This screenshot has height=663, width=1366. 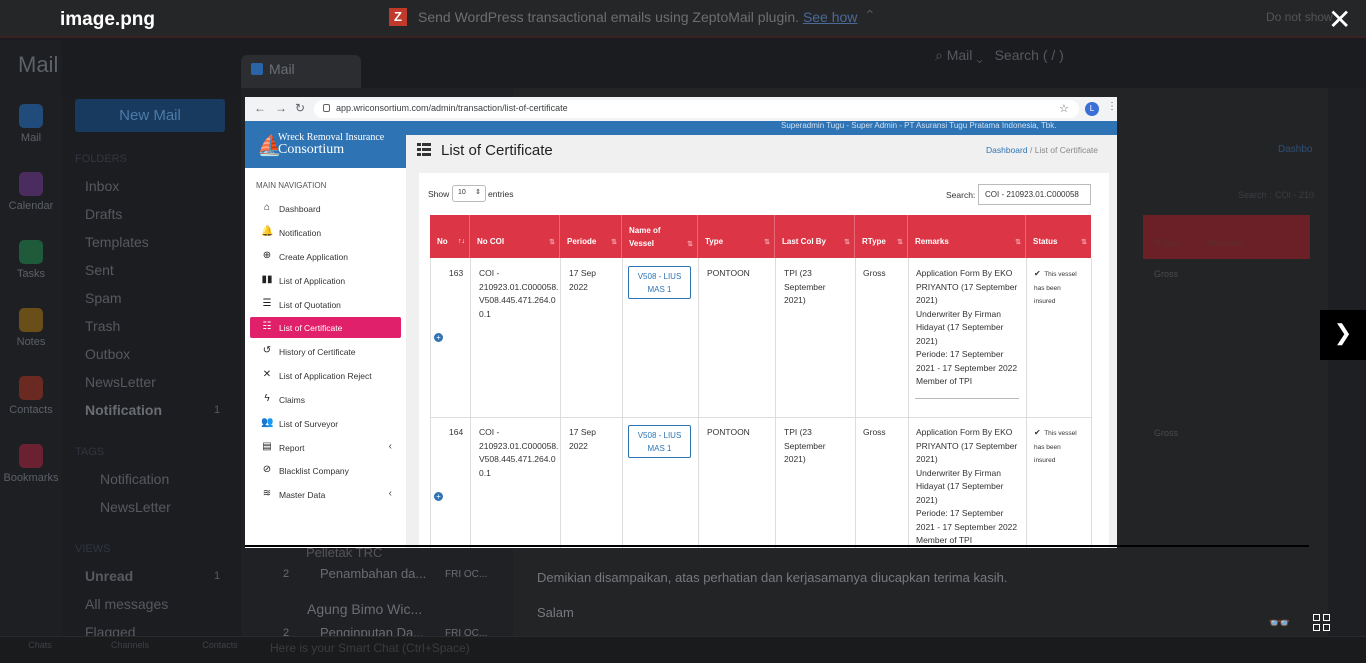 I want to click on sidebar-item-create-application: ⊕ Create Application, so click(x=325, y=256).